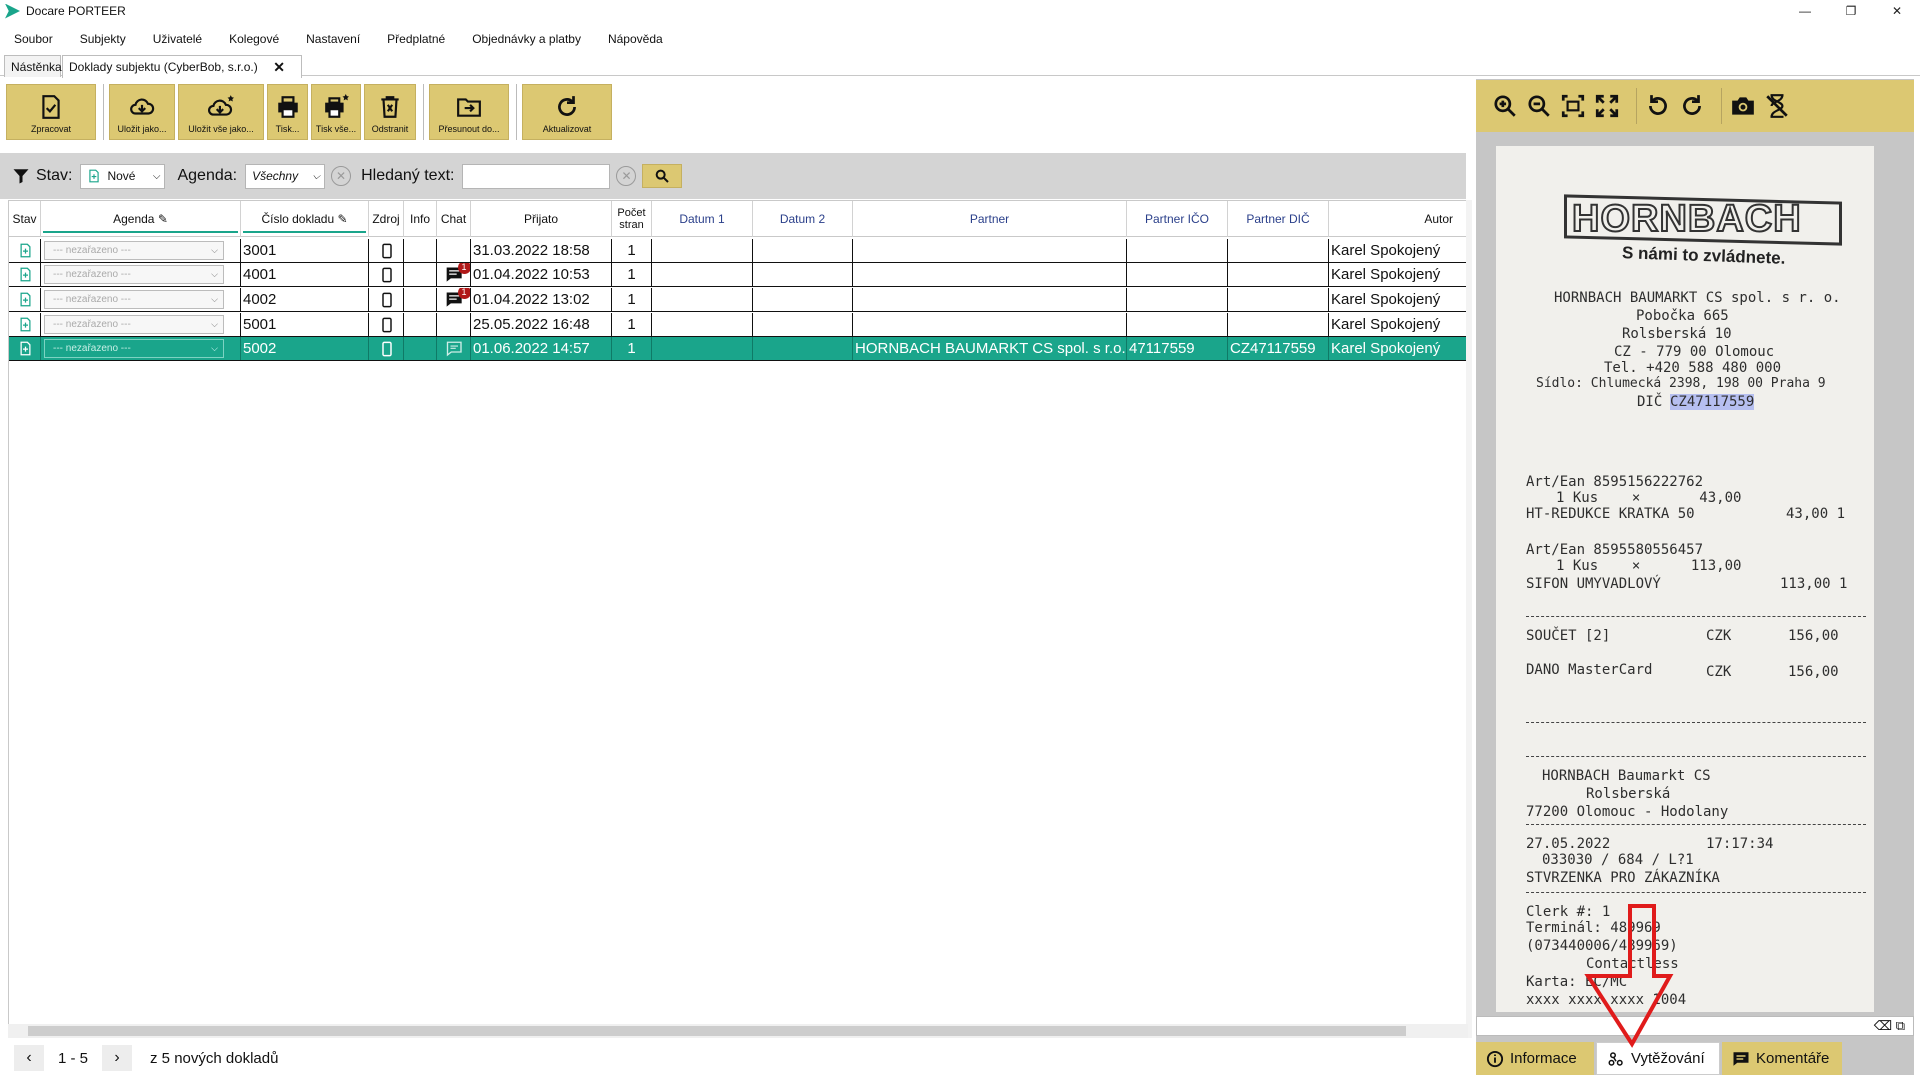  I want to click on cell-partner, so click(990, 324).